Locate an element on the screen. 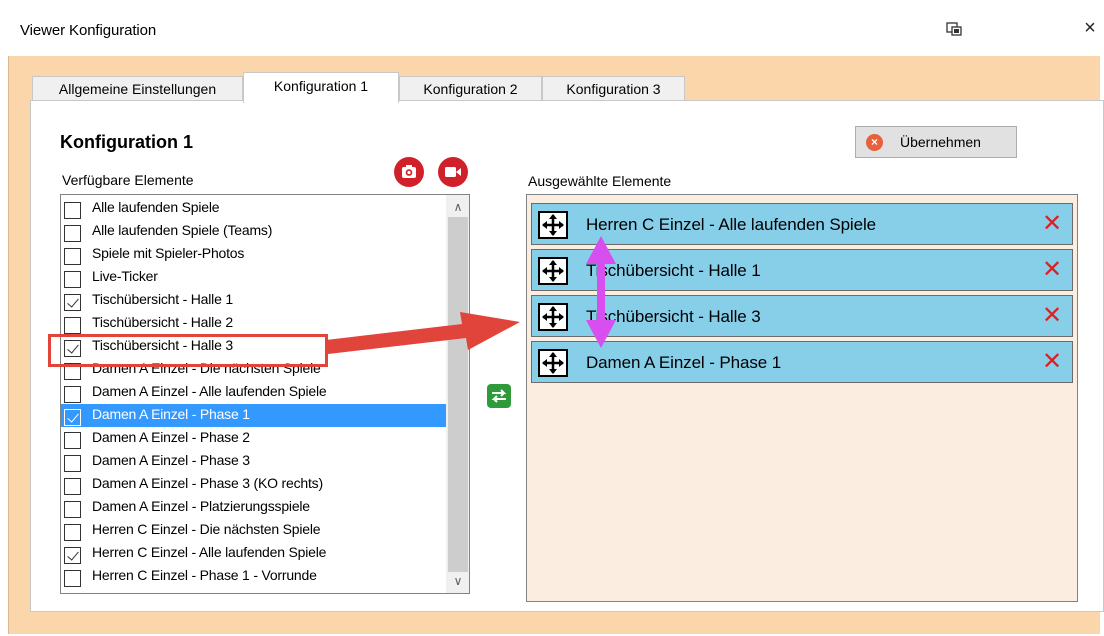 The height and width of the screenshot is (636, 1104). camera-button is located at coordinates (409, 172).